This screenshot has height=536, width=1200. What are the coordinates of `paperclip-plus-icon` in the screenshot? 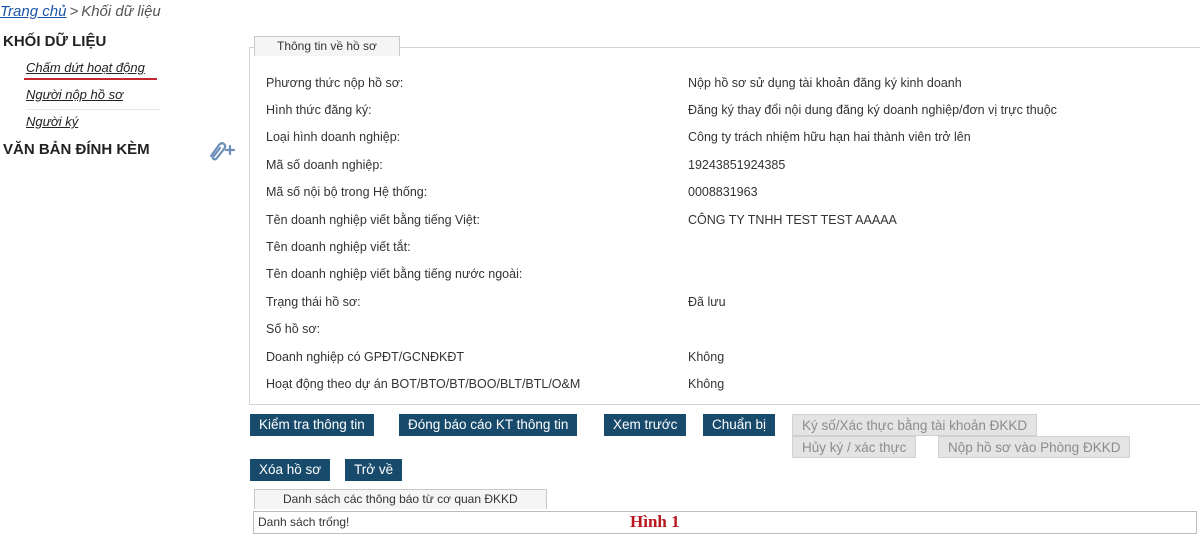 It's located at (221, 150).